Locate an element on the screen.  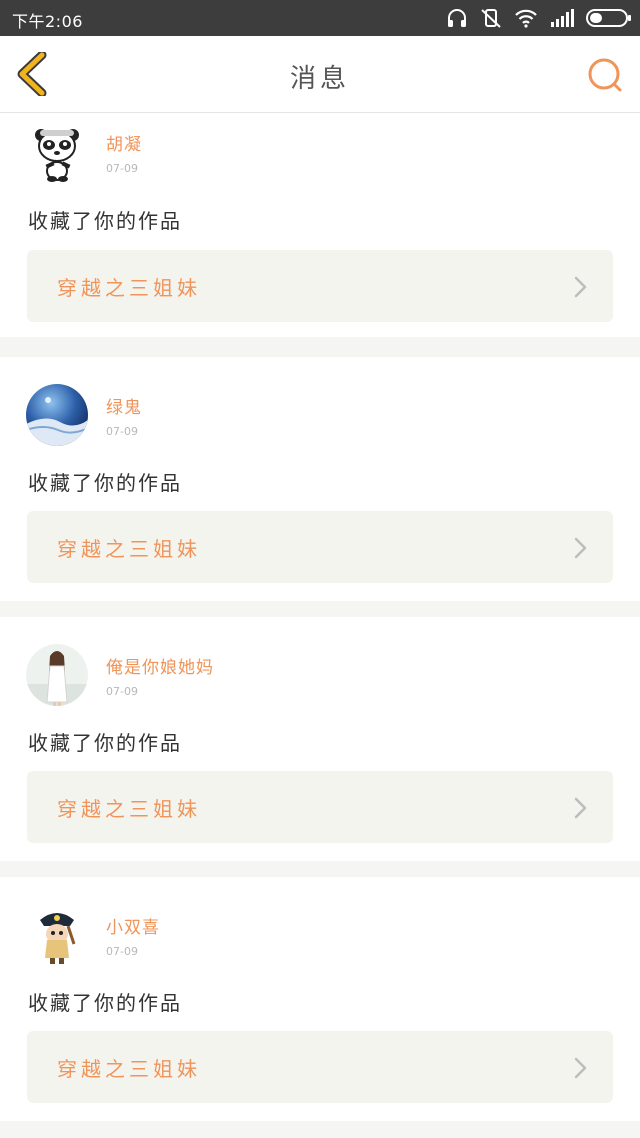
battery-icon is located at coordinates (609, 18).